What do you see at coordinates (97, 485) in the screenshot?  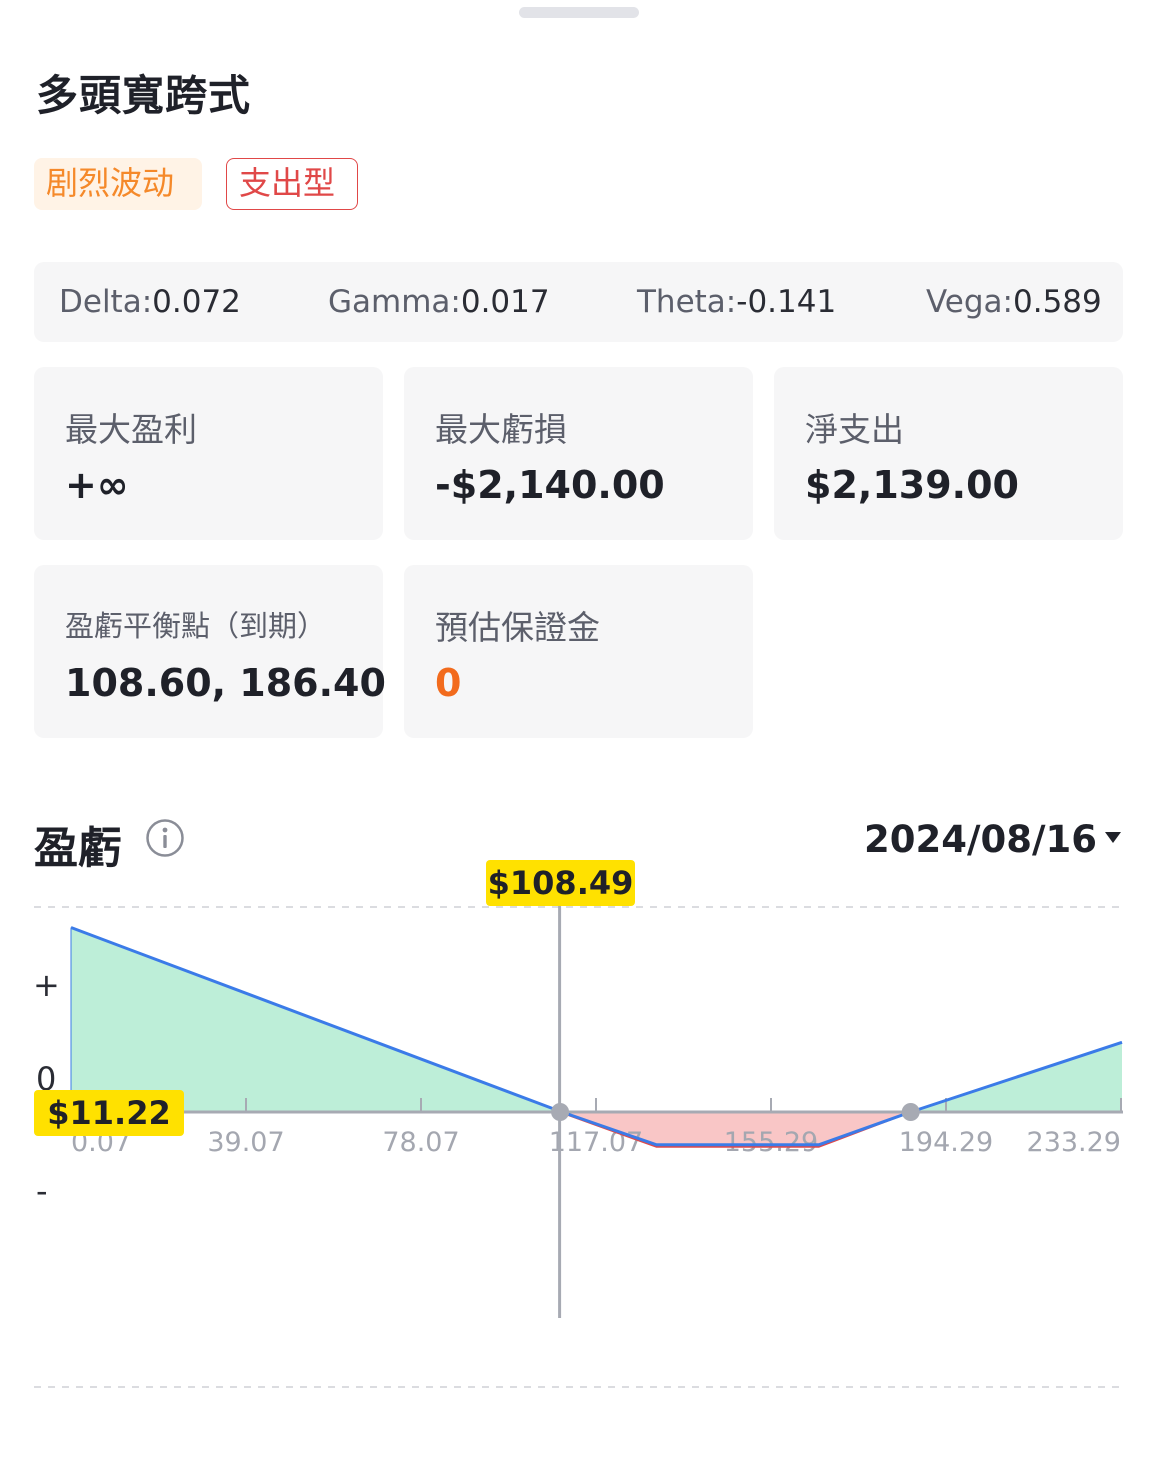 I see `max-profit-value: +∞` at bounding box center [97, 485].